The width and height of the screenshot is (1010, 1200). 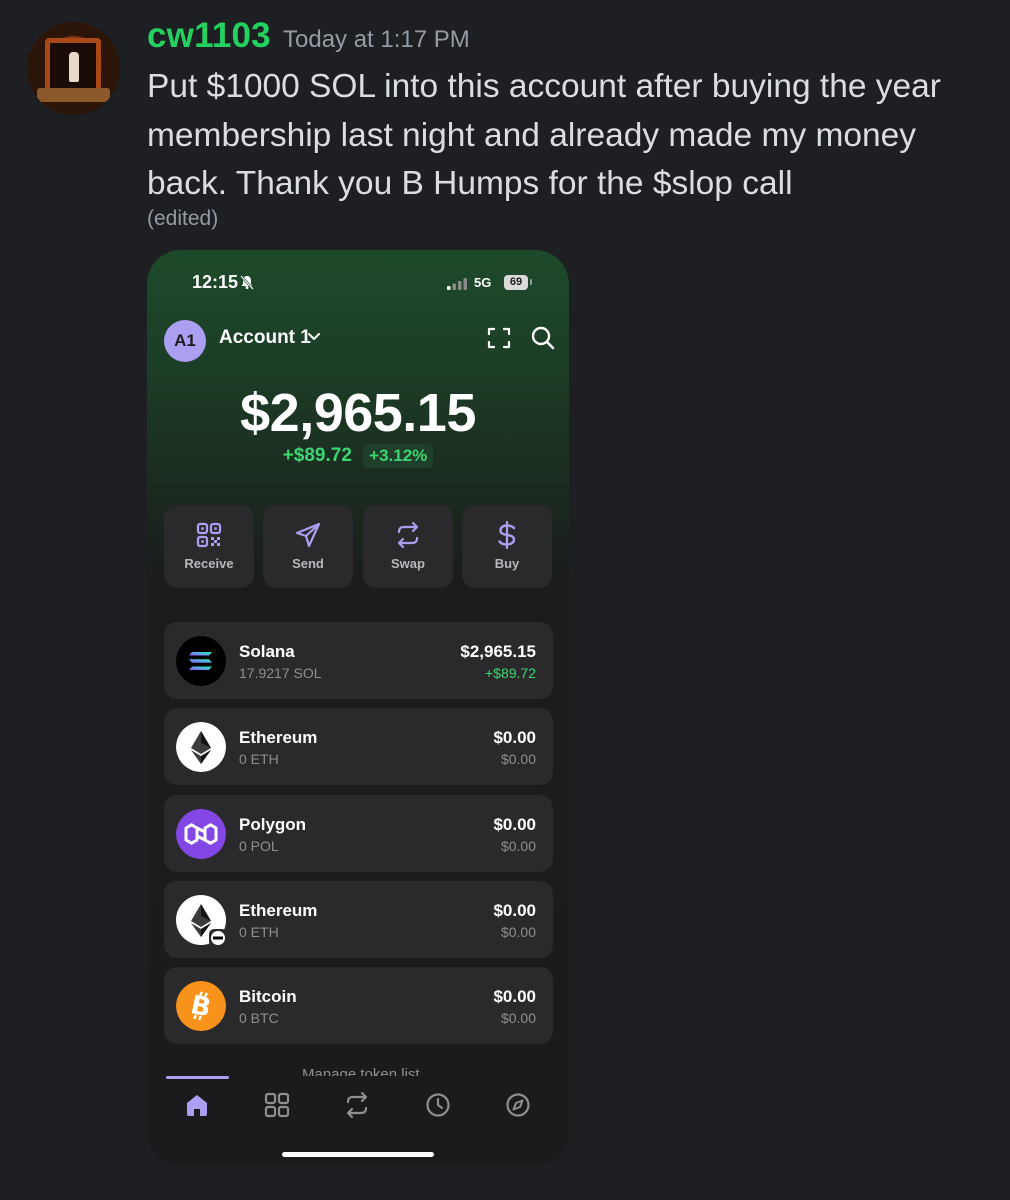 What do you see at coordinates (280, 673) in the screenshot?
I see `token-amount: 17.9217 SOL` at bounding box center [280, 673].